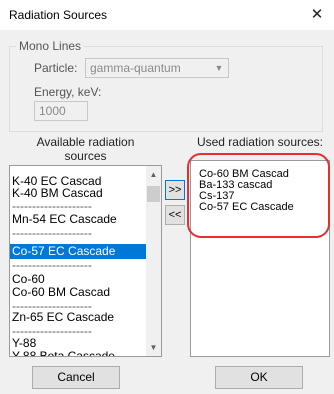 The image size is (334, 394). What do you see at coordinates (259, 377) in the screenshot?
I see `ok-button: OK` at bounding box center [259, 377].